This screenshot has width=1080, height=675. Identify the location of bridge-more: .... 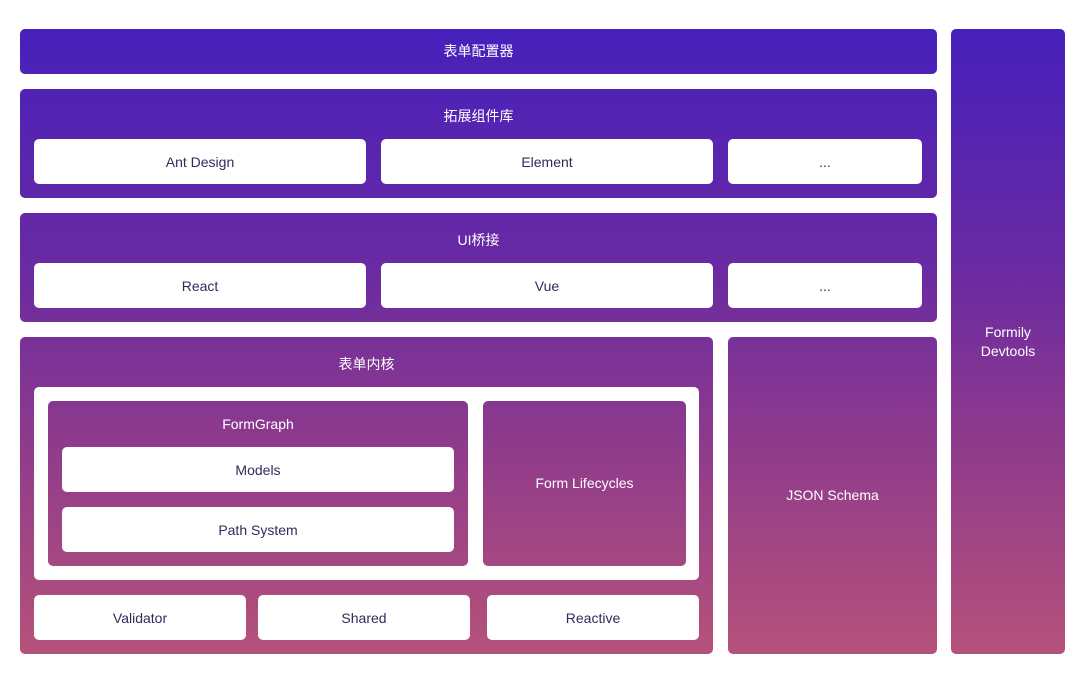
(825, 285).